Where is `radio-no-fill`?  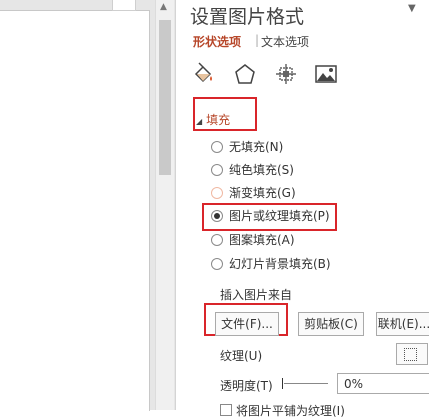
radio-no-fill is located at coordinates (217, 147).